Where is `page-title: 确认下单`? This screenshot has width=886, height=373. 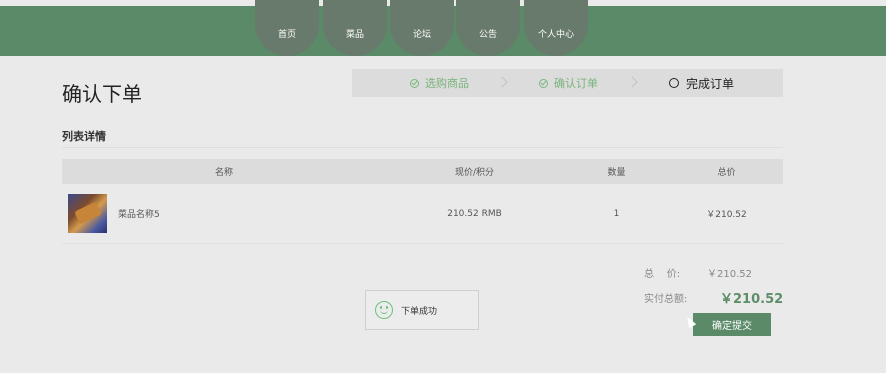
page-title: 确认下单 is located at coordinates (102, 94).